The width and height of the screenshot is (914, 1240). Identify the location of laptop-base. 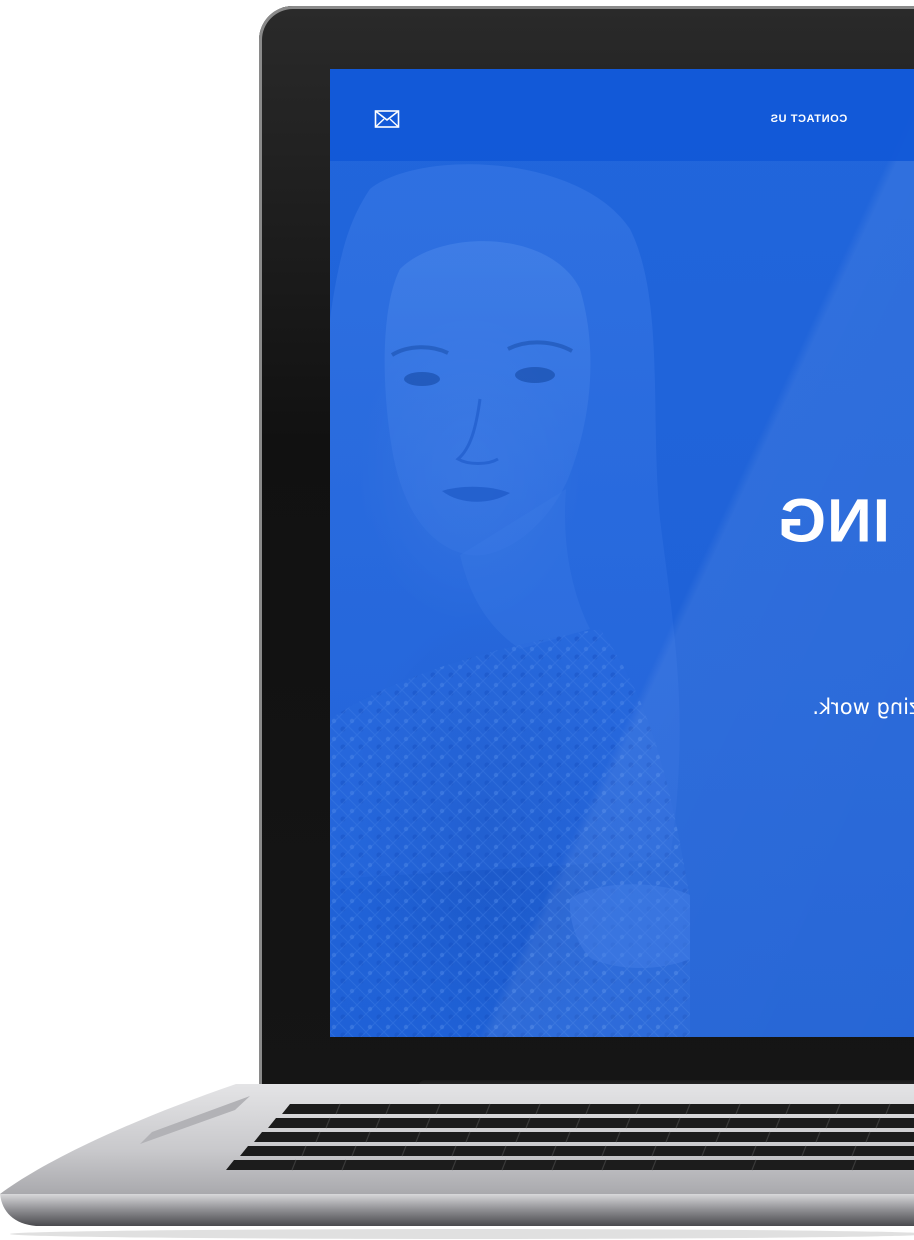
(457, 1161).